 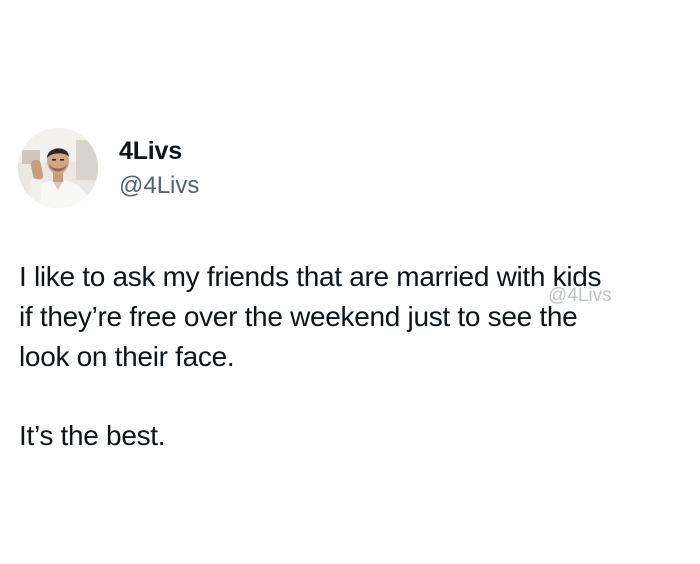 I want to click on tweet-closing-line: It’s the best., so click(x=92, y=435).